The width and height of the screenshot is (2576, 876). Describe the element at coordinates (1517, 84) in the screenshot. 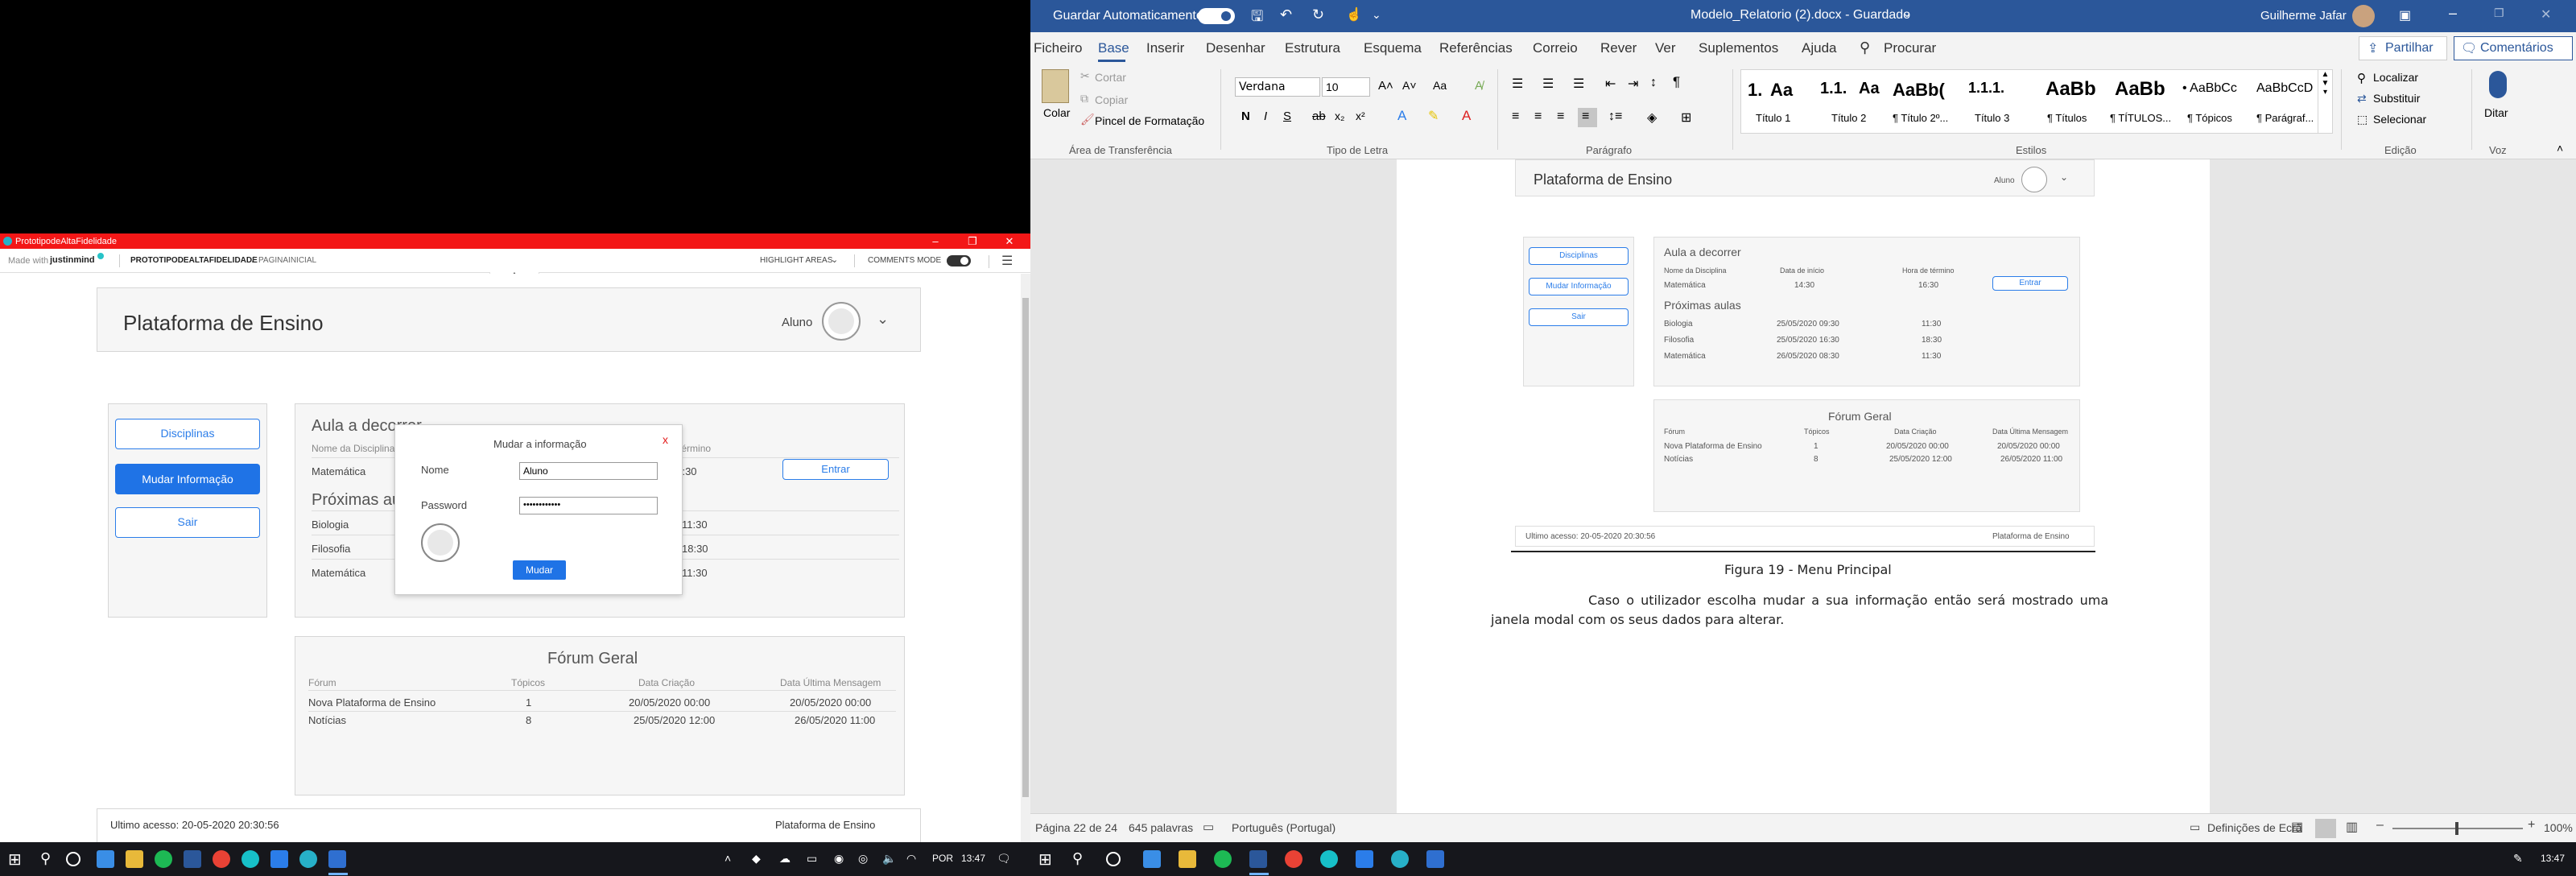

I see `bullets-icon: ☰` at that location.